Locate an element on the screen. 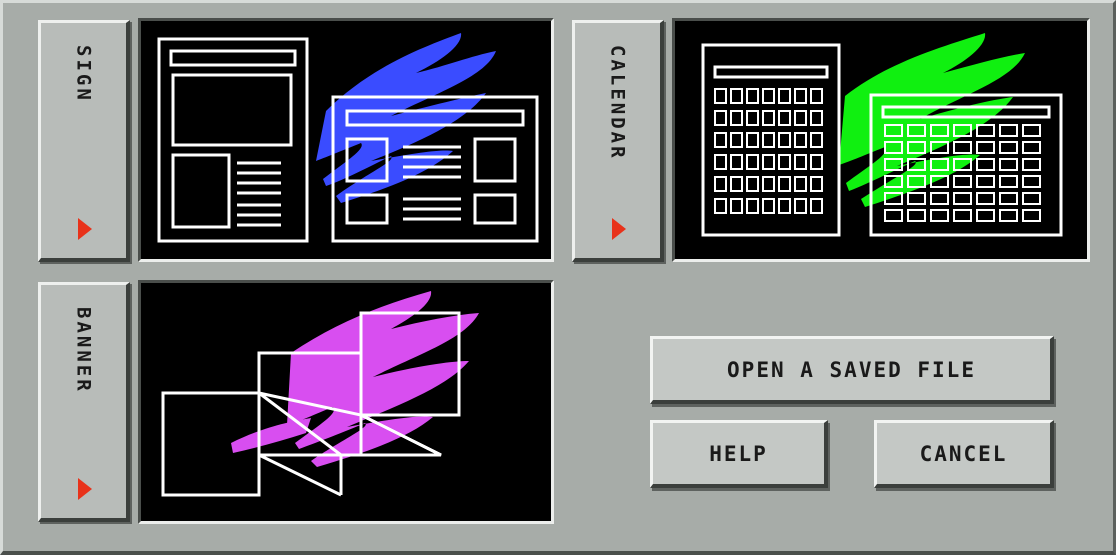 This screenshot has width=1116, height=555. banner-brush-stroke is located at coordinates (355, 379).